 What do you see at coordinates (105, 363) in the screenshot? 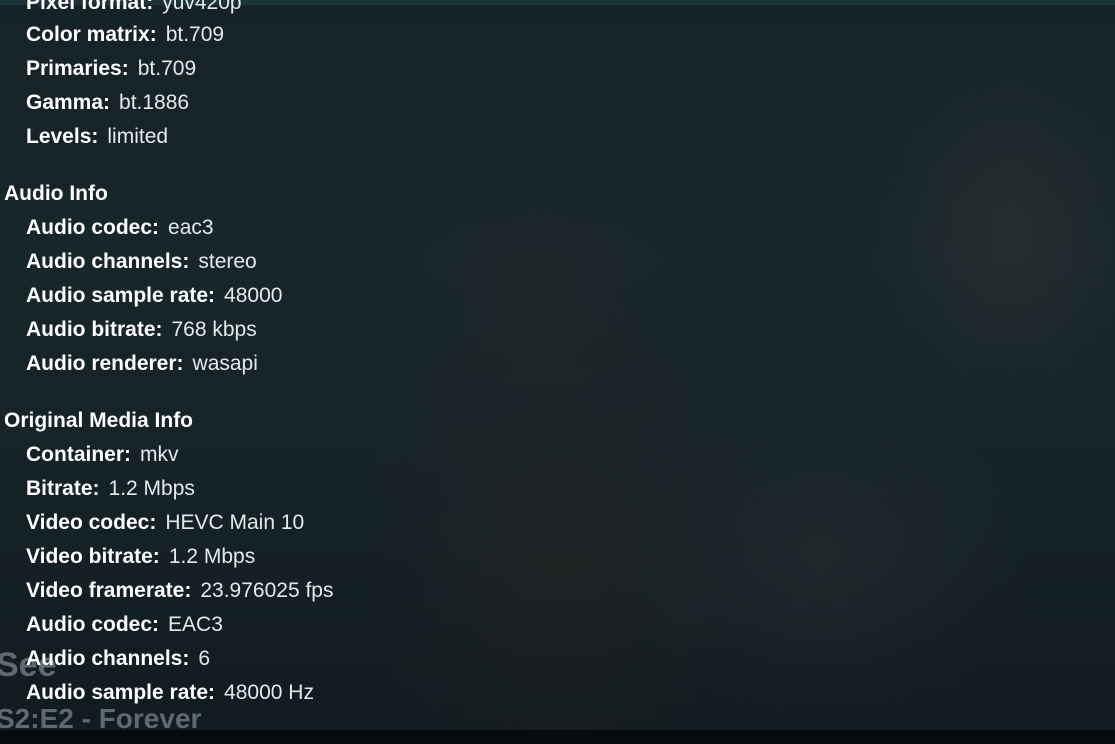
I see `info-label: Audio renderer:` at bounding box center [105, 363].